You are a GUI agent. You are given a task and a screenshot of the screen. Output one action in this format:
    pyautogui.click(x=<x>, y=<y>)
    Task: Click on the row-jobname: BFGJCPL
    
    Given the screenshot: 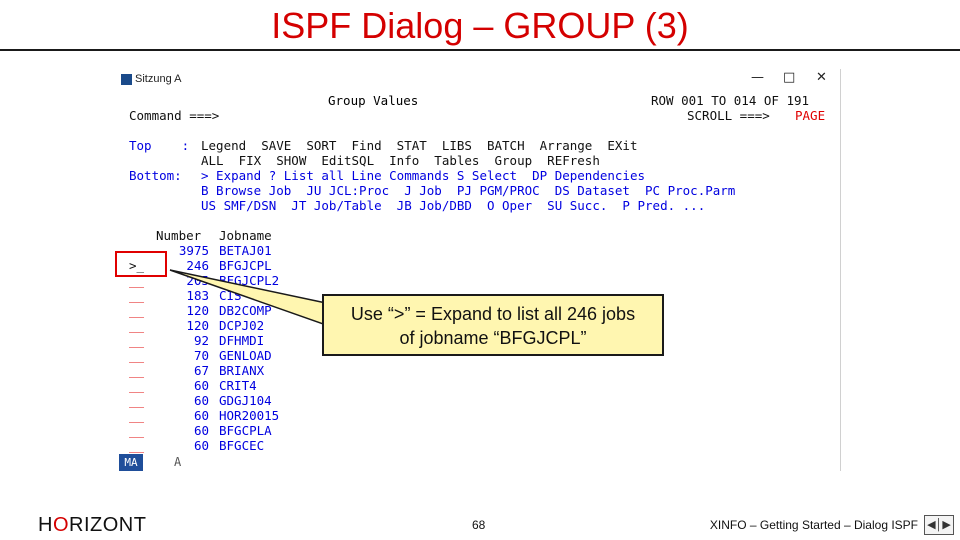 What is the action you would take?
    pyautogui.click(x=245, y=265)
    